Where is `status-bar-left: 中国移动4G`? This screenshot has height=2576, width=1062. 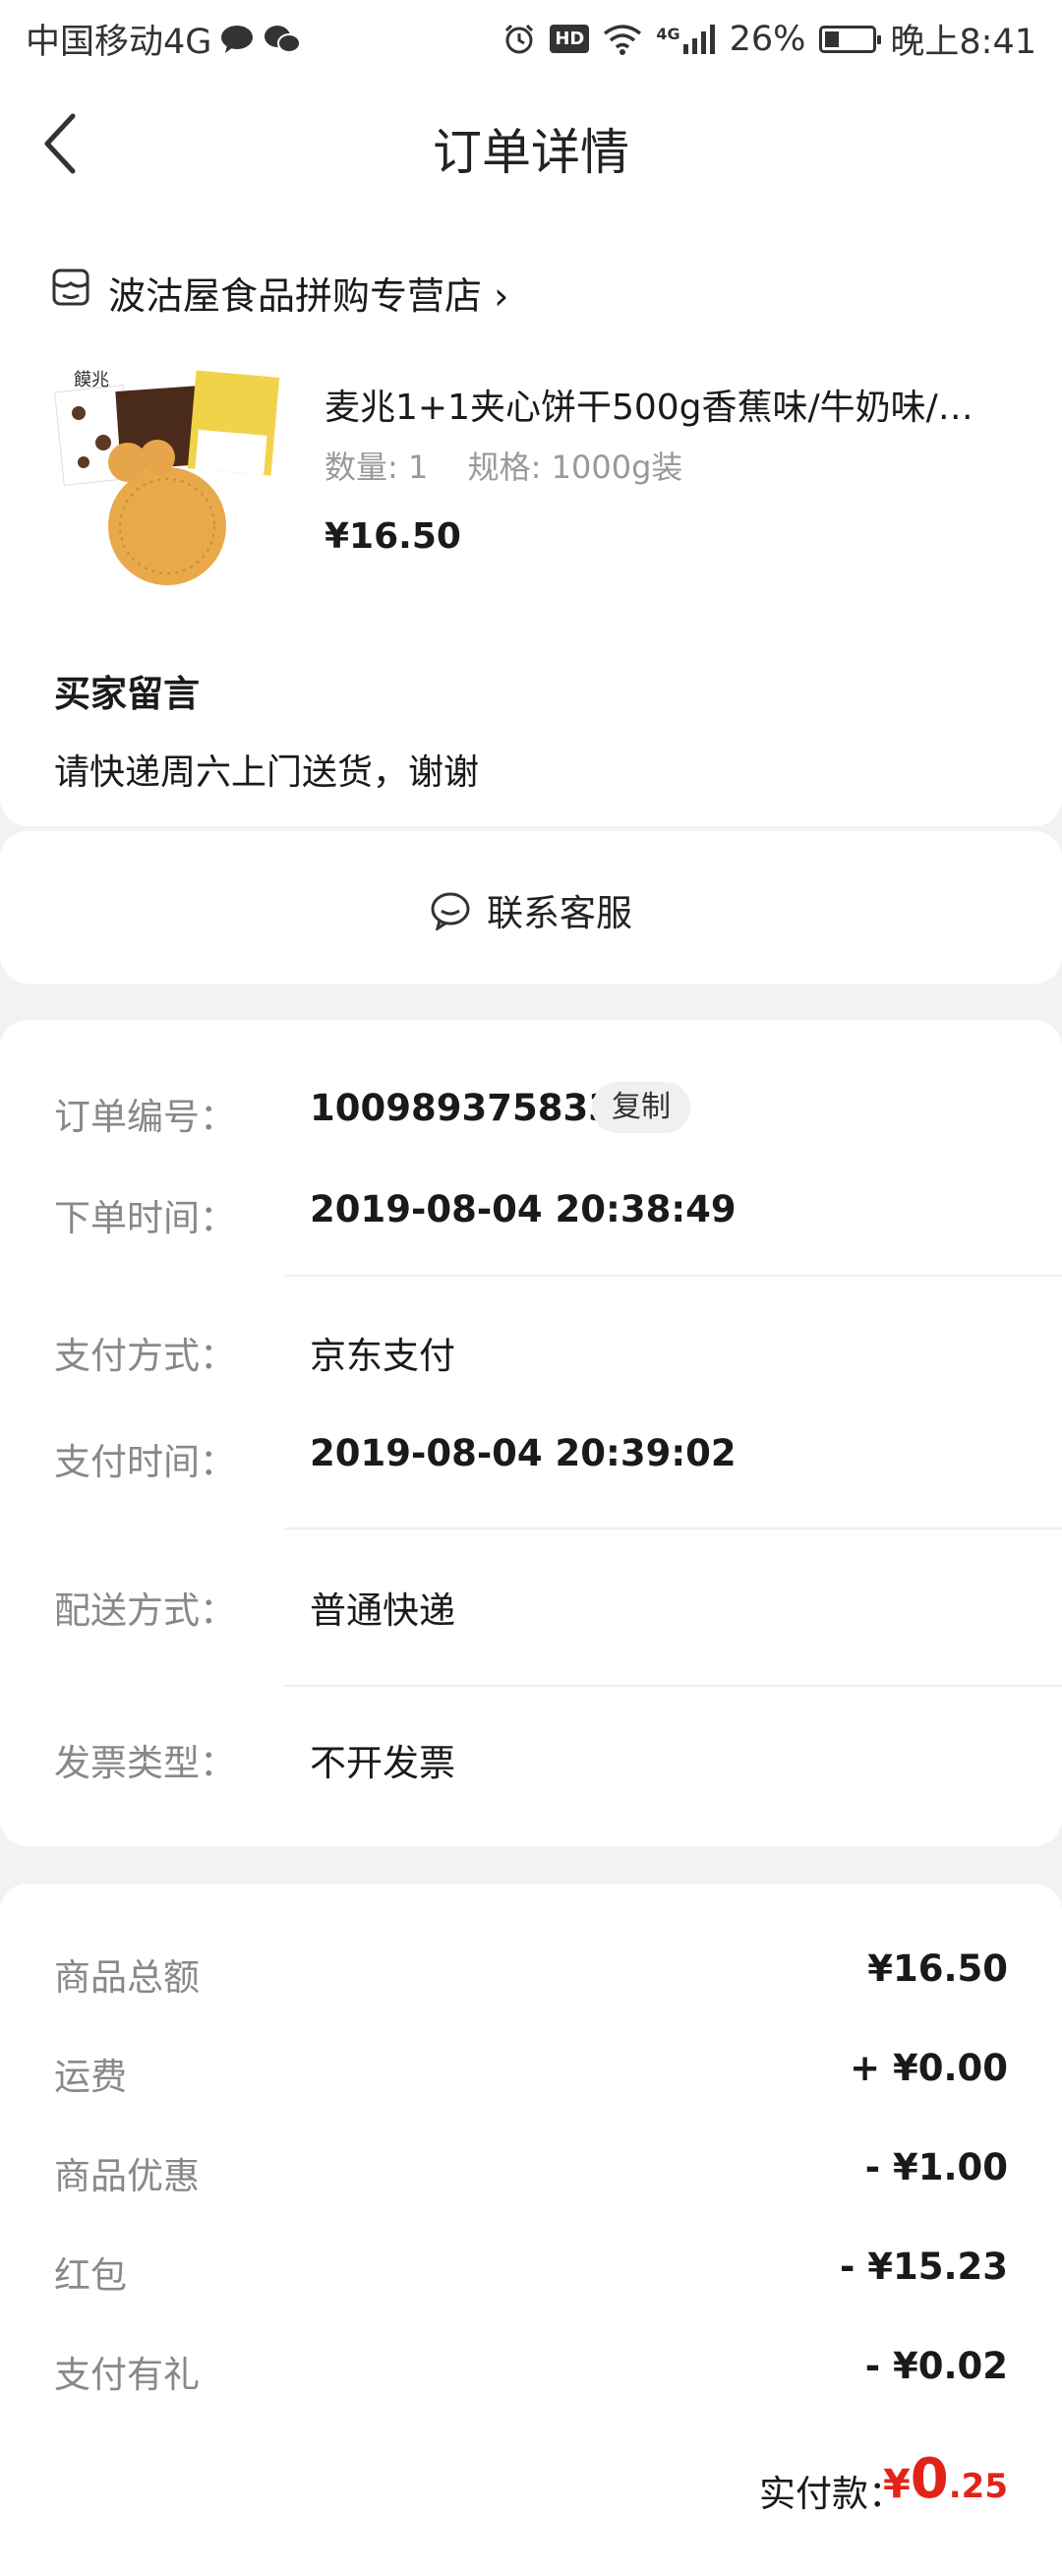
status-bar-left: 中国移动4G is located at coordinates (164, 39).